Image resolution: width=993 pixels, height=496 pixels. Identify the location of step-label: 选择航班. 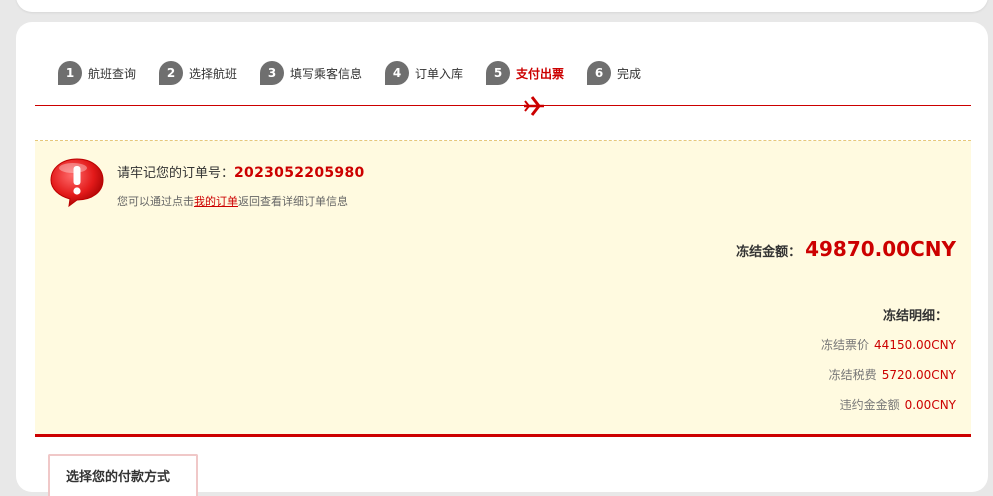
(213, 73).